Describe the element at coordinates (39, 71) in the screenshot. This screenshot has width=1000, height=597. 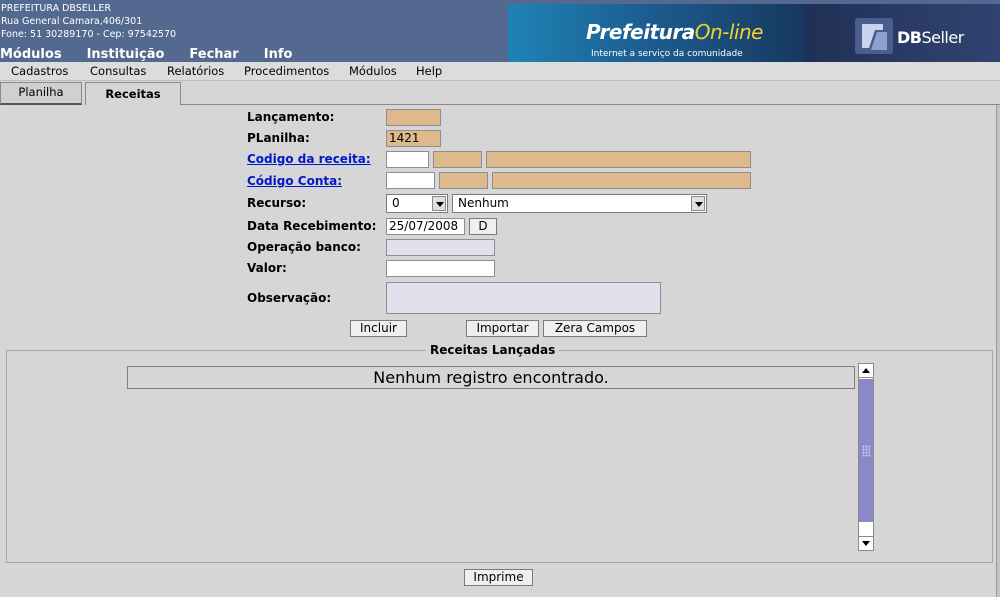
I see `menu-cadastros: Cadastros` at that location.